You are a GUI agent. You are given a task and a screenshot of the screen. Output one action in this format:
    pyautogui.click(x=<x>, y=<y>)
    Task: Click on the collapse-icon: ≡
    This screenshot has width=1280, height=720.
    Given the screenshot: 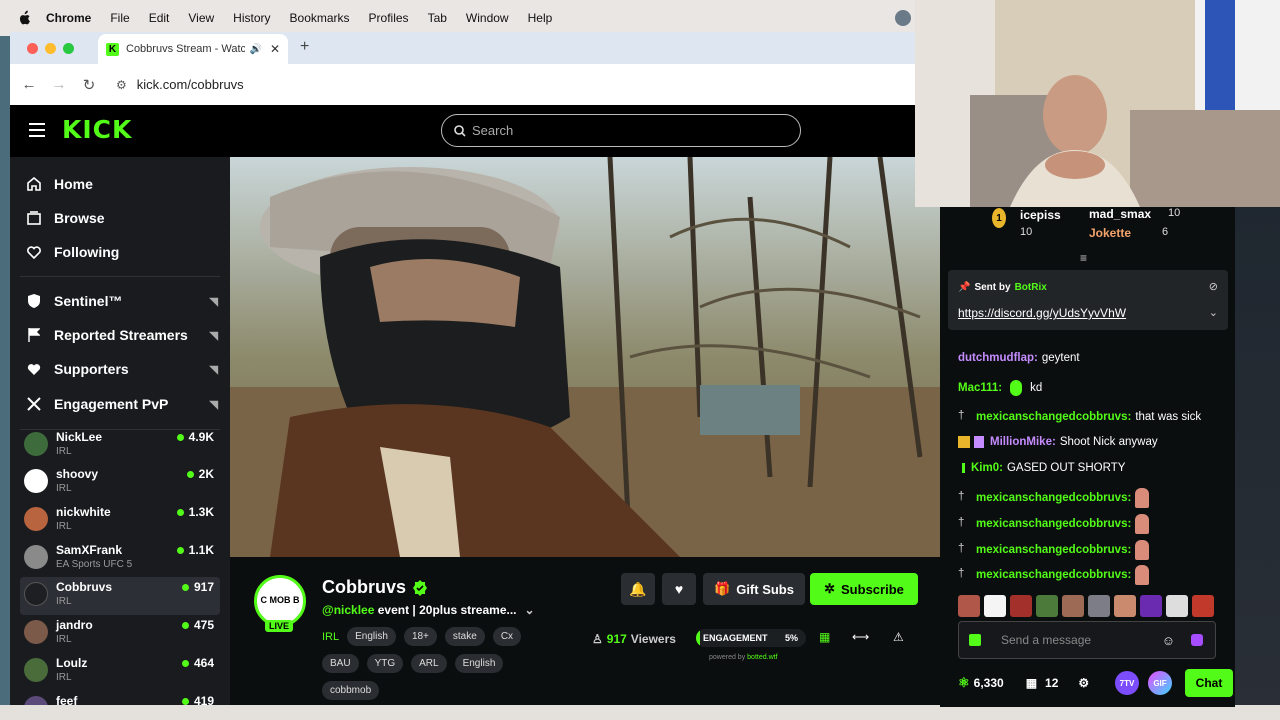 What is the action you would take?
    pyautogui.click(x=1083, y=258)
    